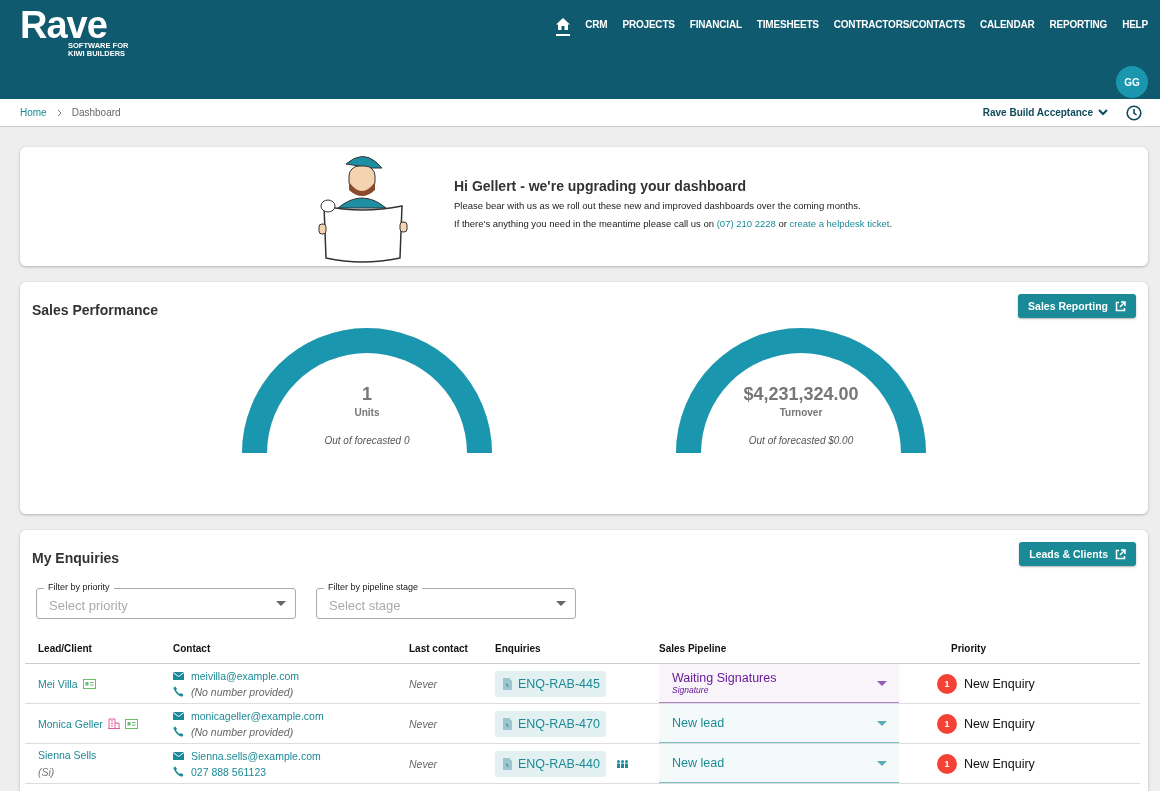 The image size is (1160, 791). What do you see at coordinates (648, 27) in the screenshot?
I see `nav-link: PROJECTS` at bounding box center [648, 27].